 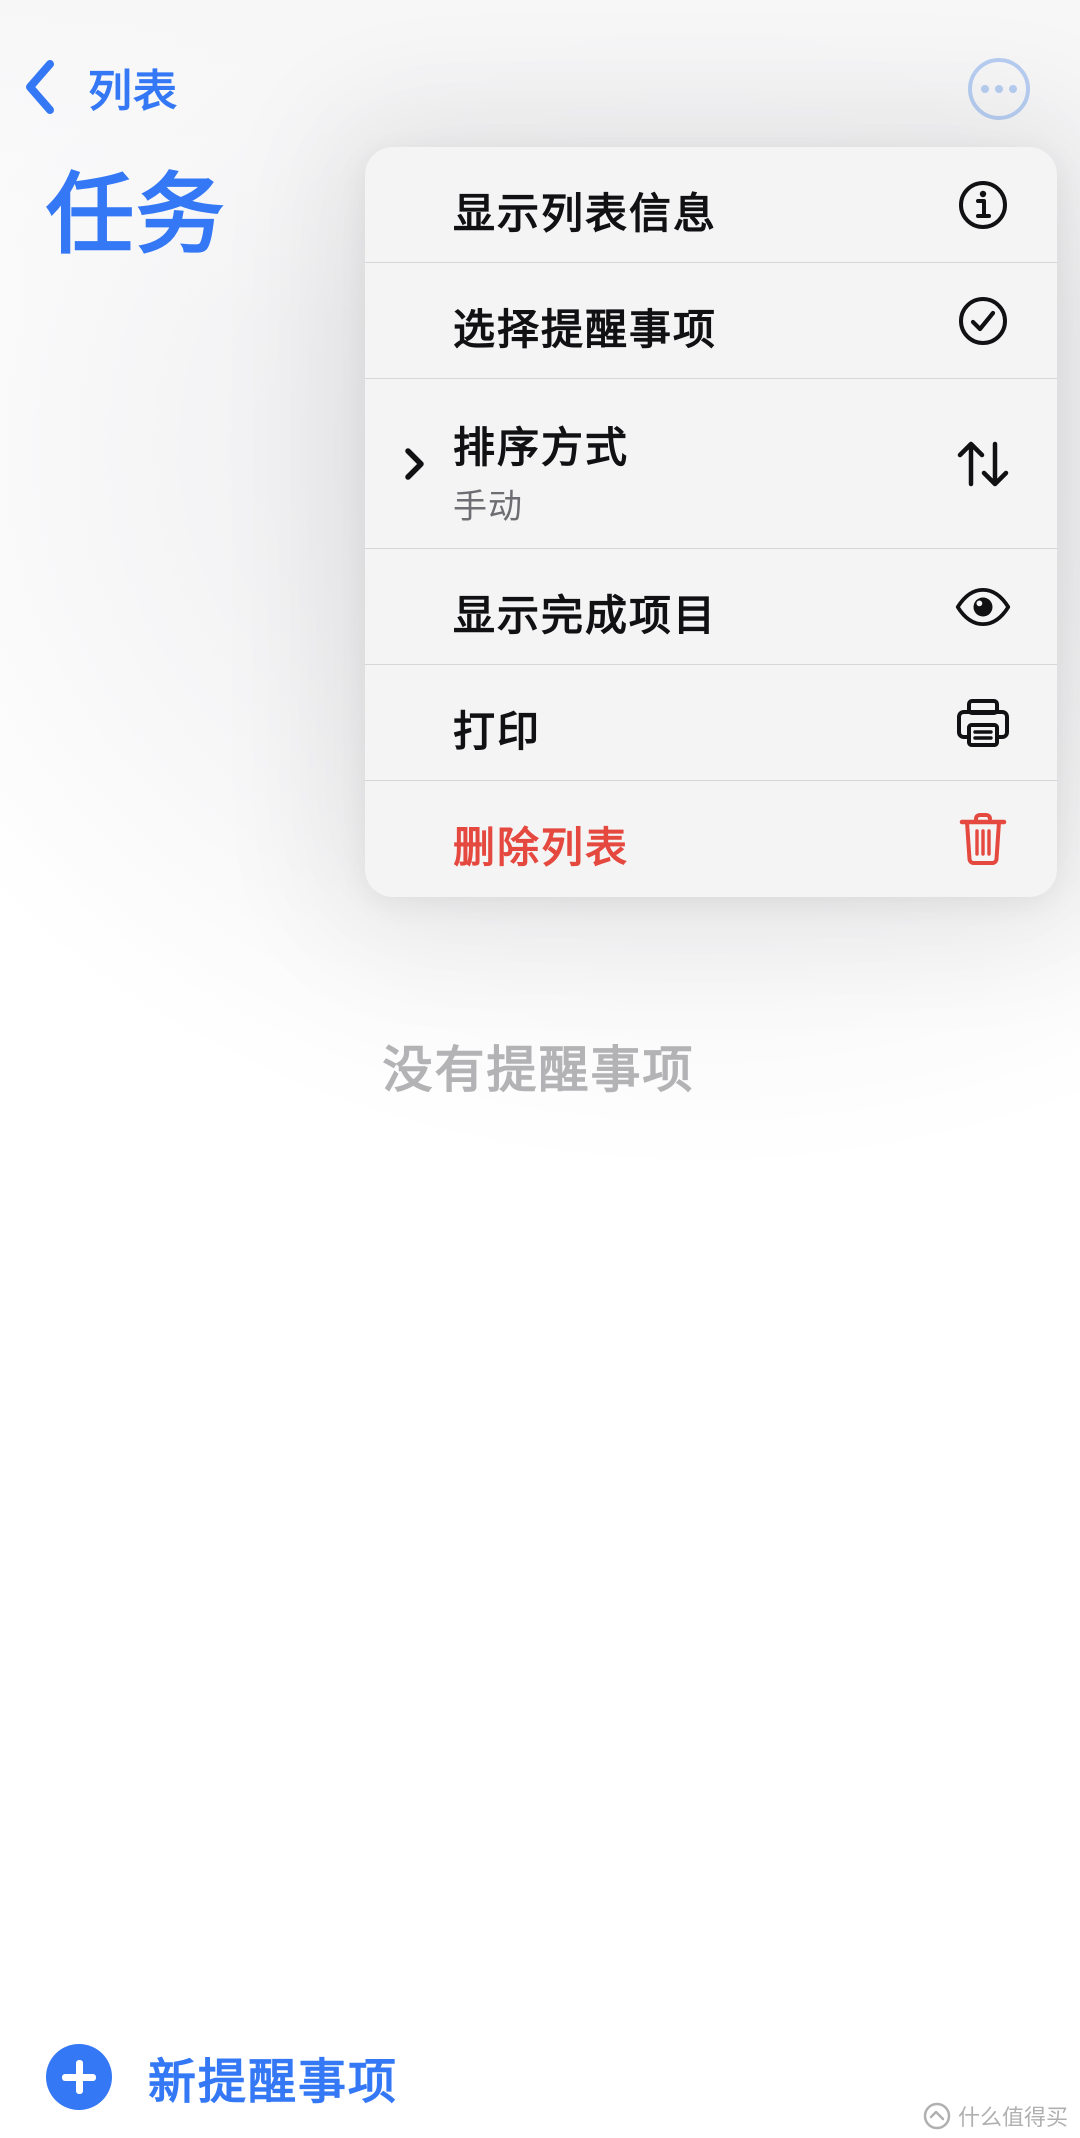 I want to click on menu-item-label: 显示列表信息, so click(x=585, y=213).